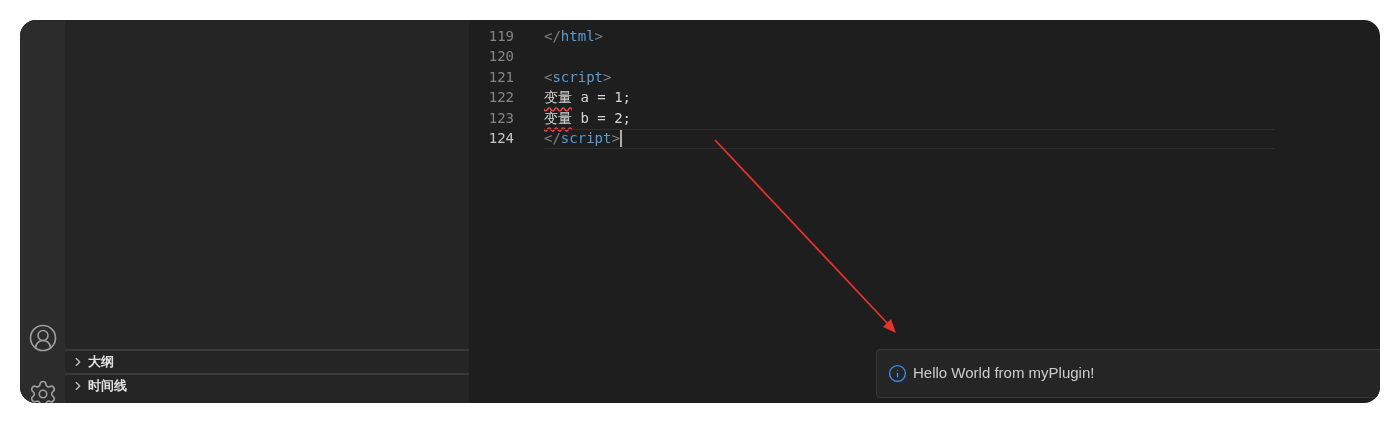 The image size is (1400, 424). What do you see at coordinates (500, 77) in the screenshot?
I see `line-number: 121` at bounding box center [500, 77].